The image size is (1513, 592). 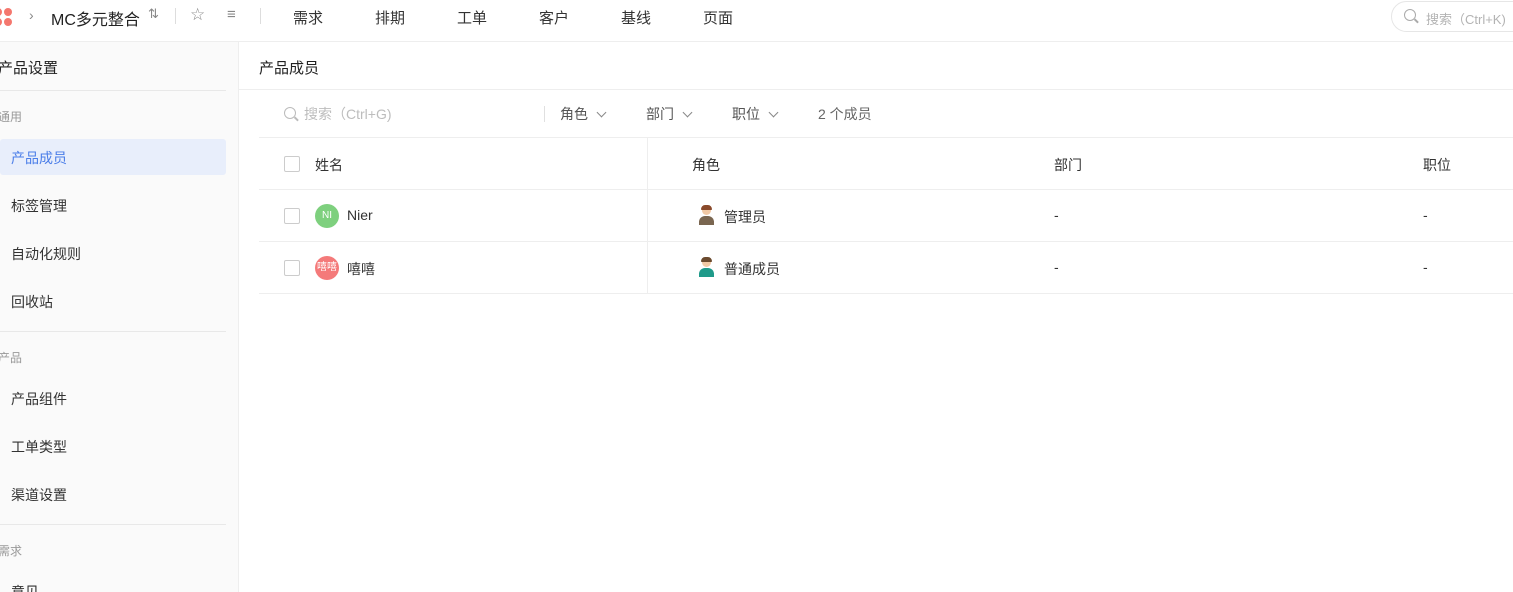 I want to click on sidebar-item-channels: 渠道设置, so click(x=113, y=494).